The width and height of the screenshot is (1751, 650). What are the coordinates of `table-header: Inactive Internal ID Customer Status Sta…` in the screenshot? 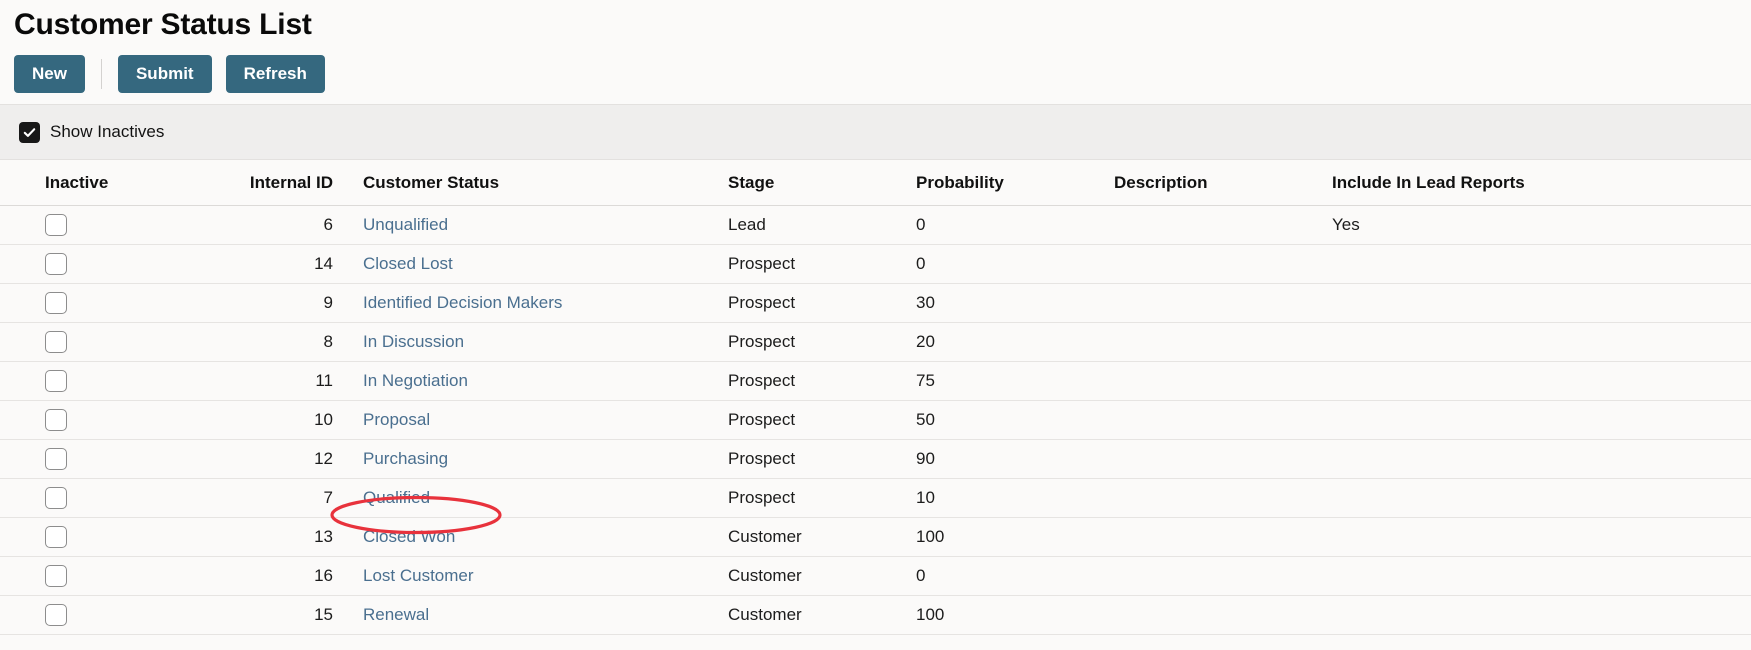 It's located at (875, 183).